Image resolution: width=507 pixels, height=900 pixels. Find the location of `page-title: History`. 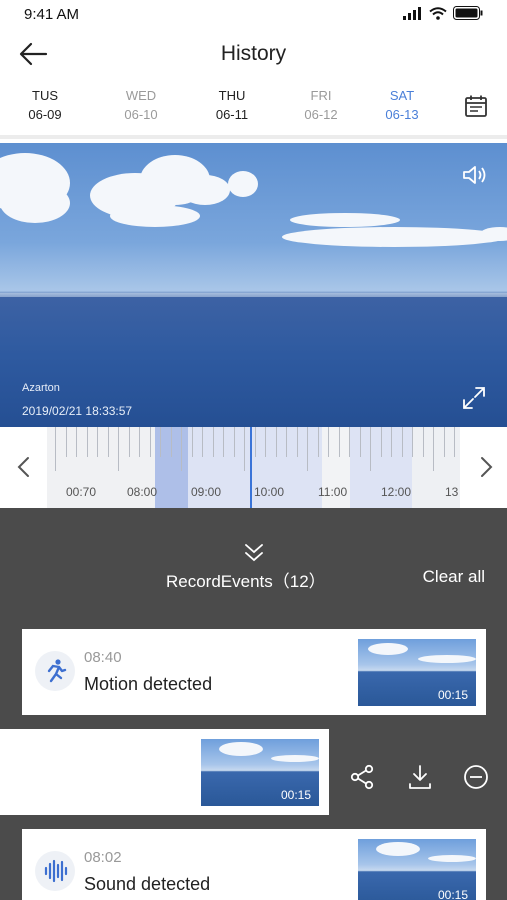

page-title: History is located at coordinates (253, 53).